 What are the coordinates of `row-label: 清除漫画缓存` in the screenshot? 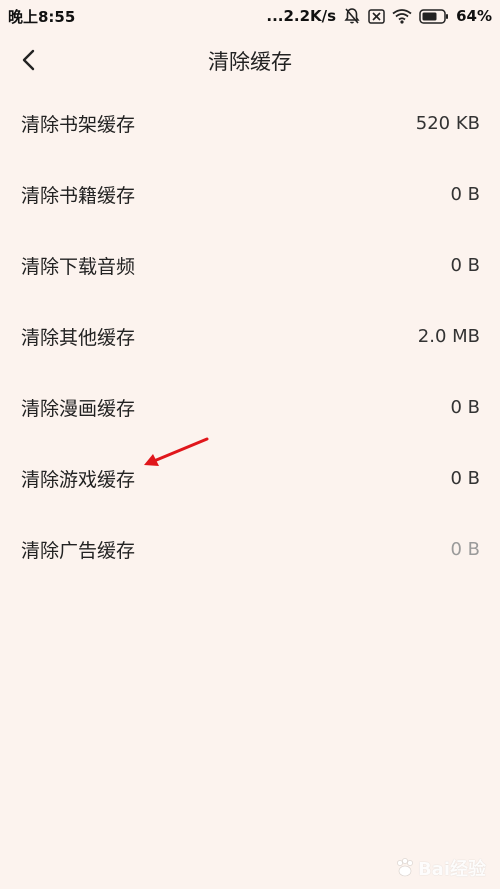 It's located at (78, 409).